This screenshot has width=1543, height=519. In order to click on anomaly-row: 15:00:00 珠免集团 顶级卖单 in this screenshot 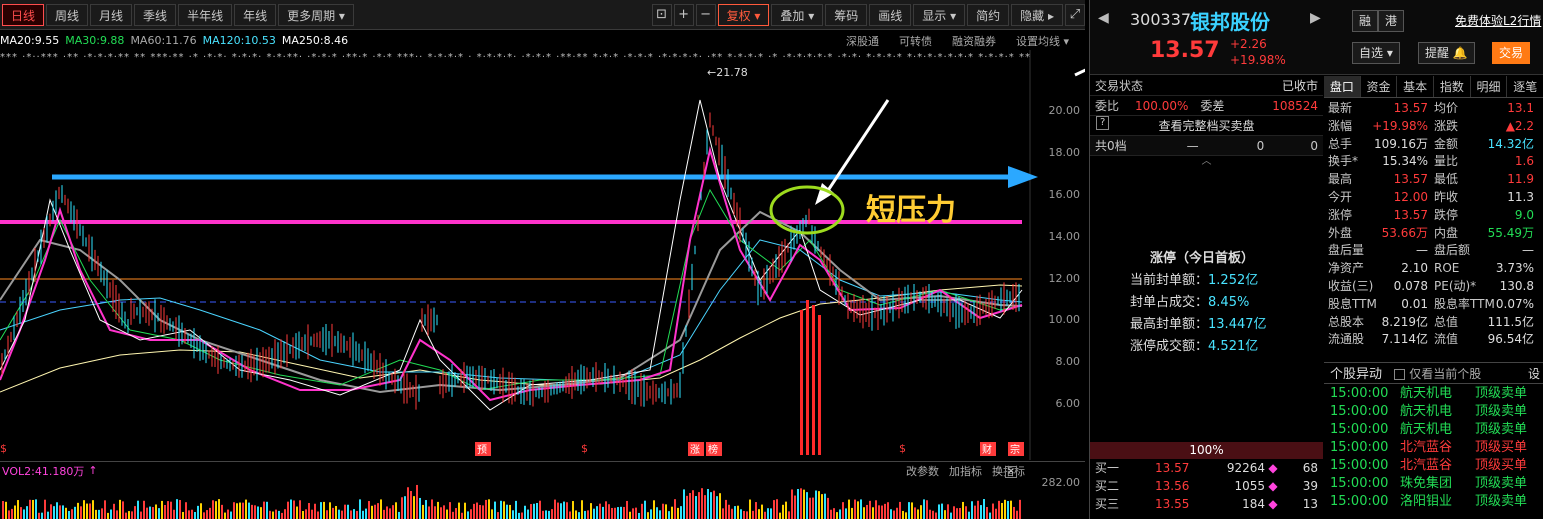, I will do `click(1433, 484)`.